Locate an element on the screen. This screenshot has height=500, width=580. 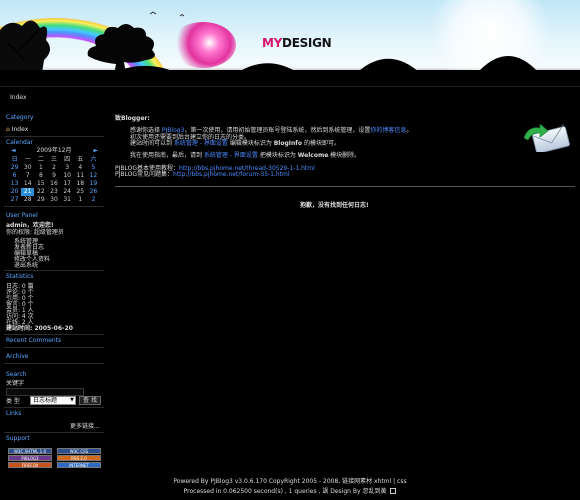
user-greeting-text: admin，欢迎您! is located at coordinates (30, 225).